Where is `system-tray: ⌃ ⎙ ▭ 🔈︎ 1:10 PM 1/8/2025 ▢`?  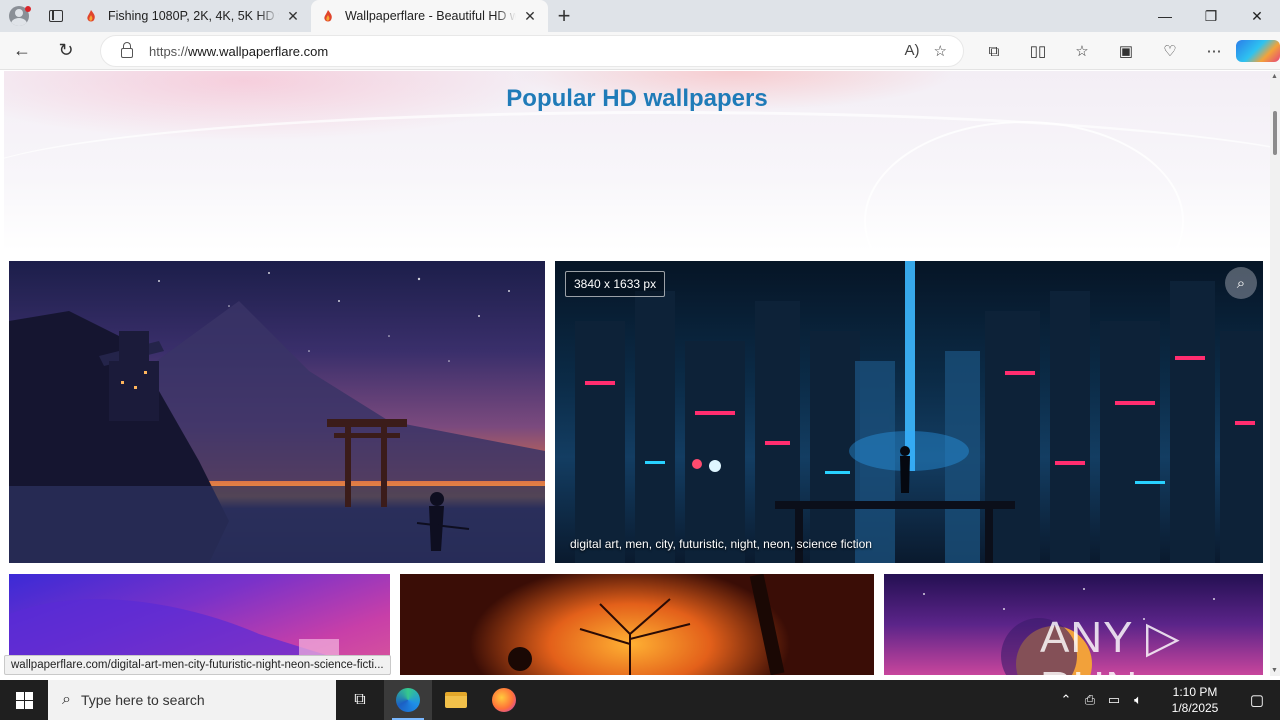 system-tray: ⌃ ⎙ ▭ 🔈︎ 1:10 PM 1/8/2025 ▢ is located at coordinates (1167, 700).